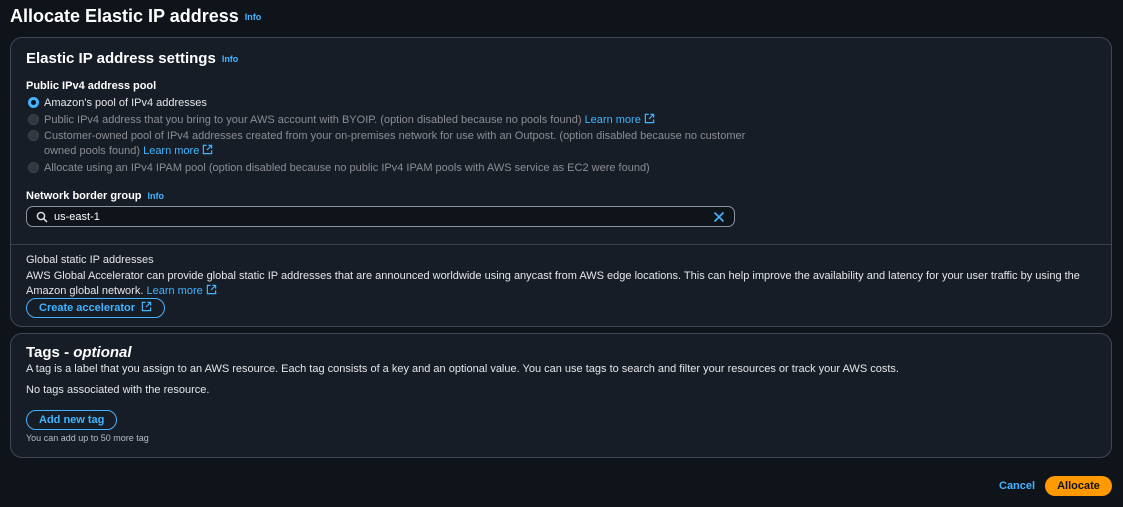 This screenshot has width=1123, height=507. Describe the element at coordinates (386, 103) in the screenshot. I see `radio-option-amazon-pool: Amazon's pool of IPv4 addresses` at that location.